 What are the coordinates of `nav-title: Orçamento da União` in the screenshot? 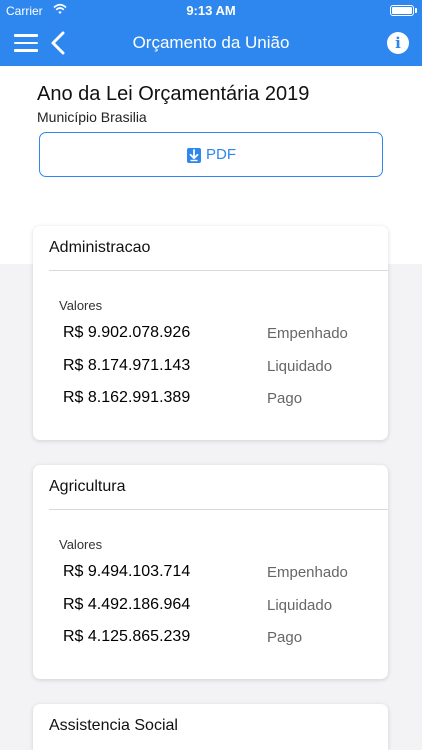 It's located at (211, 42).